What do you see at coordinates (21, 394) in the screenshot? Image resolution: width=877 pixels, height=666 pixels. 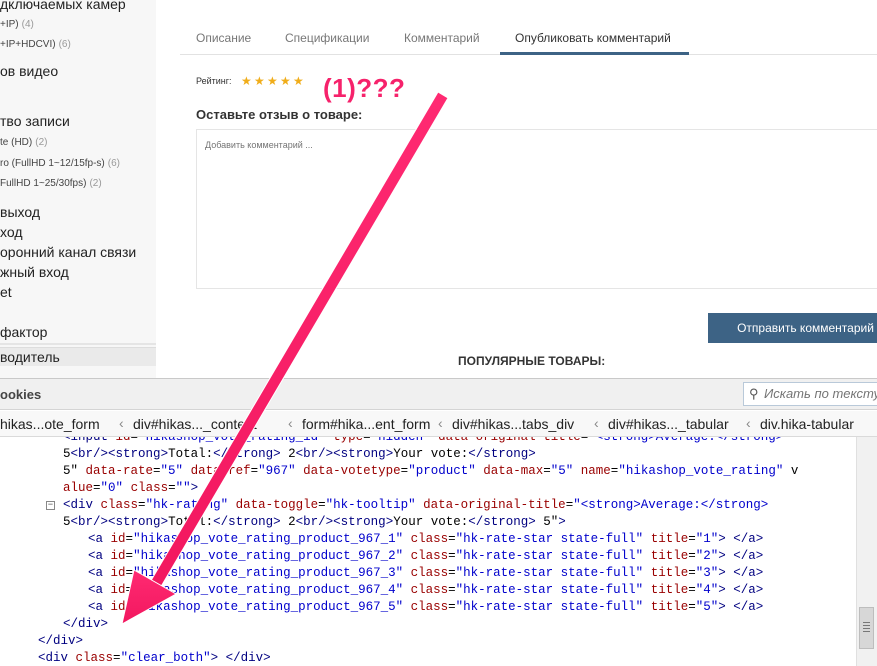 I see `devtools-title: ookies` at bounding box center [21, 394].